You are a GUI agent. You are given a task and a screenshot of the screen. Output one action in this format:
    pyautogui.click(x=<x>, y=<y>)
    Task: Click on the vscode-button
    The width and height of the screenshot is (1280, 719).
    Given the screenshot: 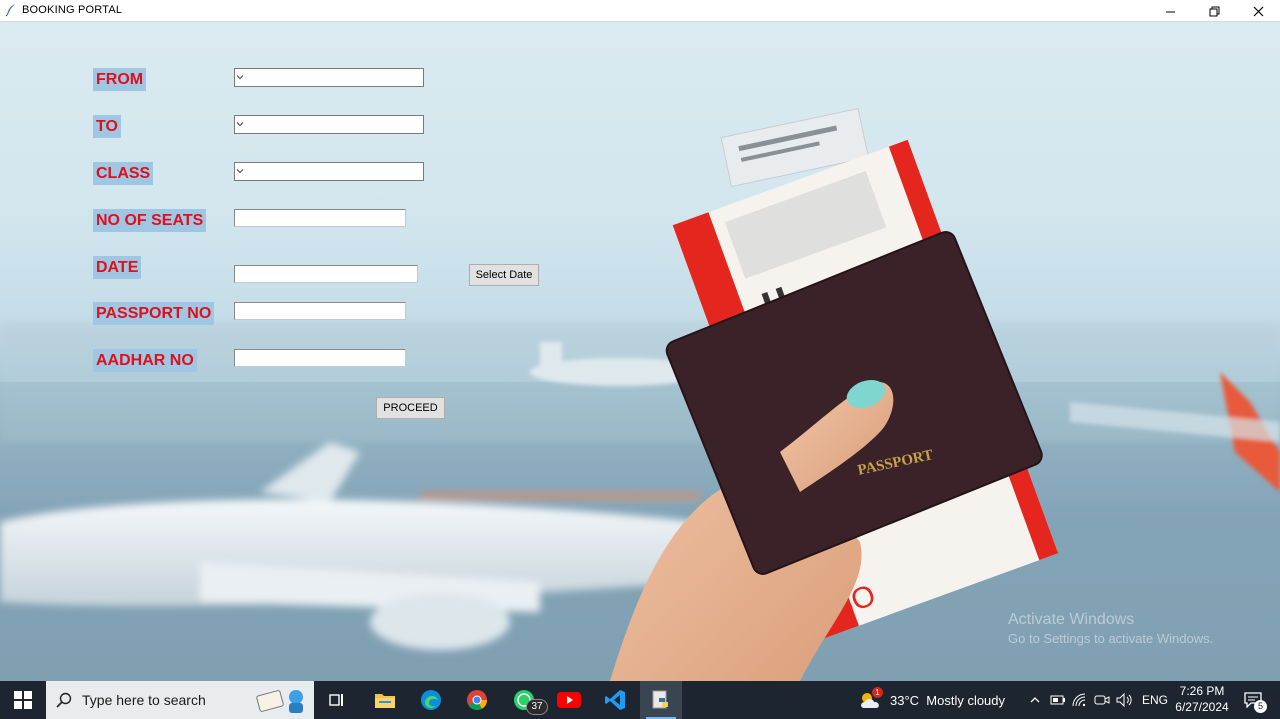 What is the action you would take?
    pyautogui.click(x=615, y=700)
    